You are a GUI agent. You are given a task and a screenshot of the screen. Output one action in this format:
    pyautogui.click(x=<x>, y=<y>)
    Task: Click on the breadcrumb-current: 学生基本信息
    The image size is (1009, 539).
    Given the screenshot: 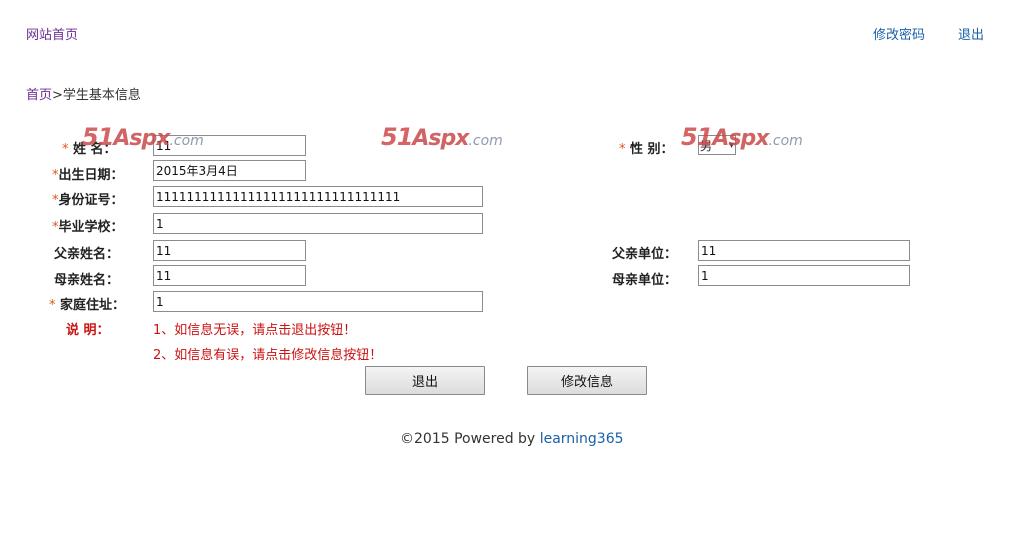 What is the action you would take?
    pyautogui.click(x=101, y=95)
    